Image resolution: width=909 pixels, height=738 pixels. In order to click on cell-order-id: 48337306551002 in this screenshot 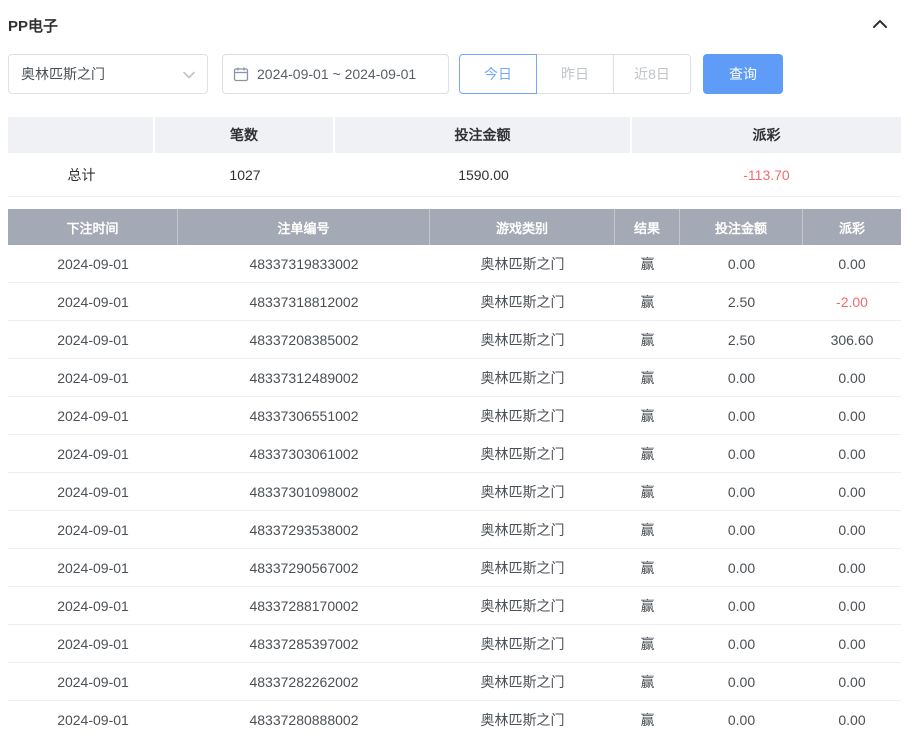, I will do `click(304, 415)`.